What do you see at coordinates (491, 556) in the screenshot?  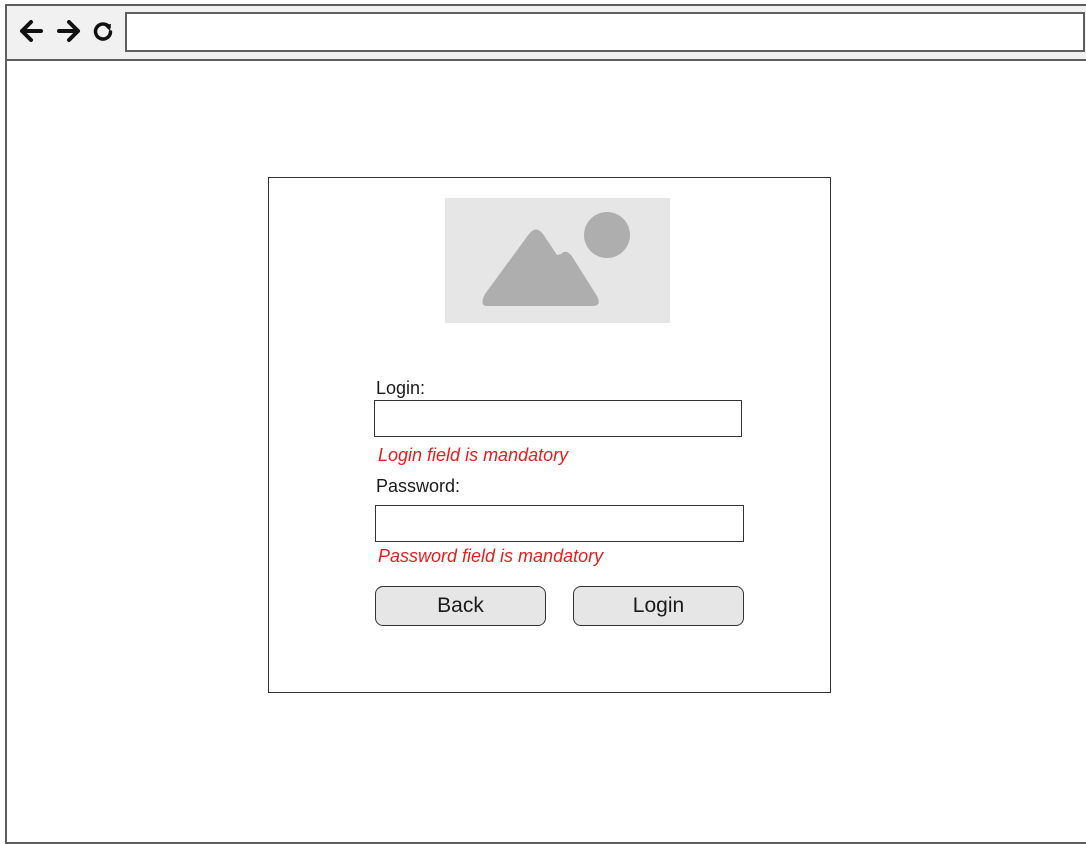 I see `password-error-message: Password field is mandatory` at bounding box center [491, 556].